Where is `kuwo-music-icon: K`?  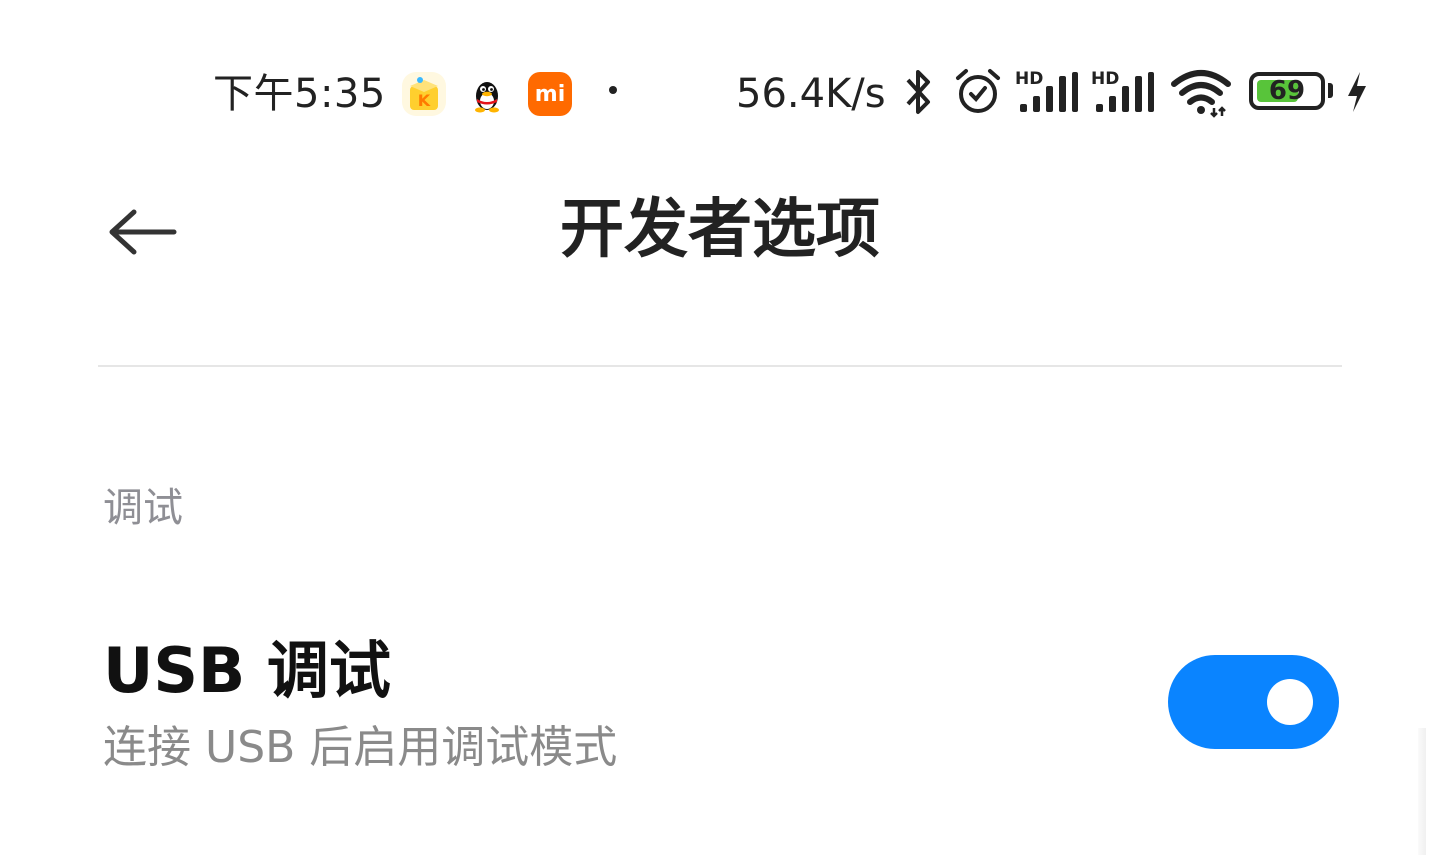
kuwo-music-icon: K is located at coordinates (424, 94).